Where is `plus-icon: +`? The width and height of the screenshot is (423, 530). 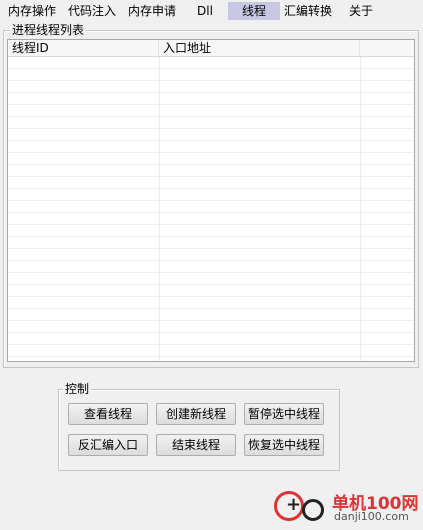 plus-icon: + is located at coordinates (294, 504).